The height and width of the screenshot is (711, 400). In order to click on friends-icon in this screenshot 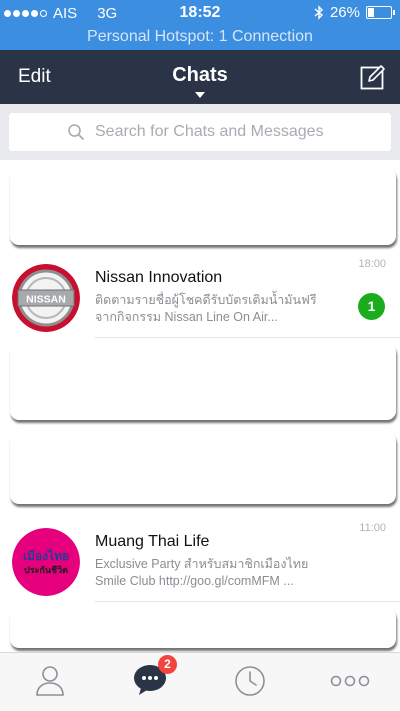, I will do `click(50, 681)`.